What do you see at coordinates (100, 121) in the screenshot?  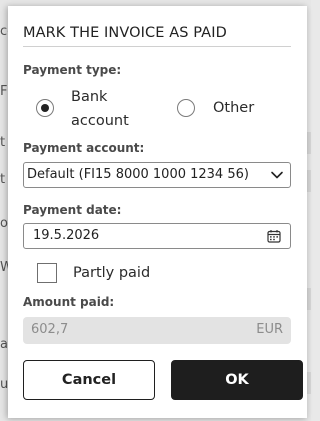 I see `radio-bank-account-label-line2: account` at bounding box center [100, 121].